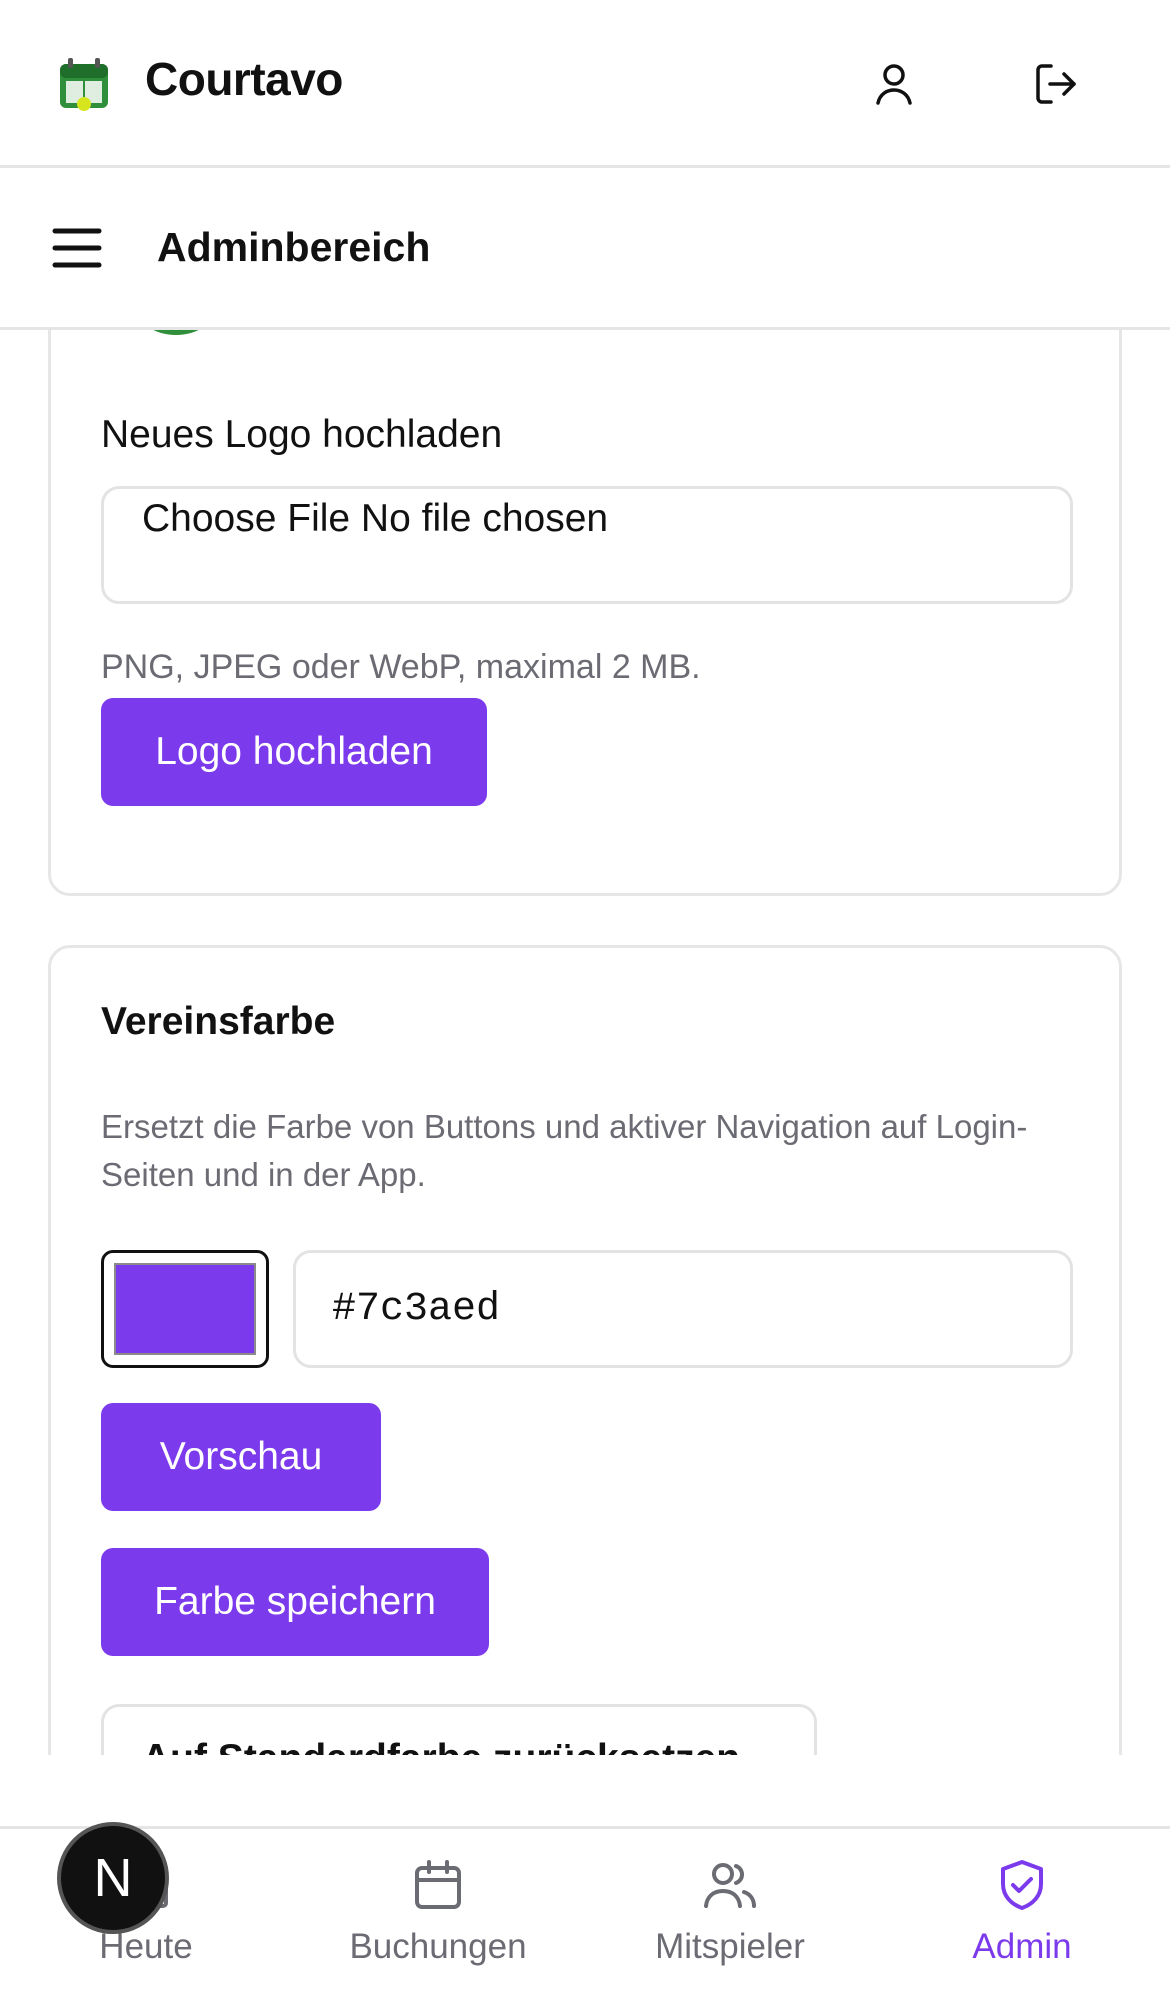 The height and width of the screenshot is (1995, 1170). Describe the element at coordinates (1022, 1946) in the screenshot. I see `nav-label-admin: Admin` at that location.